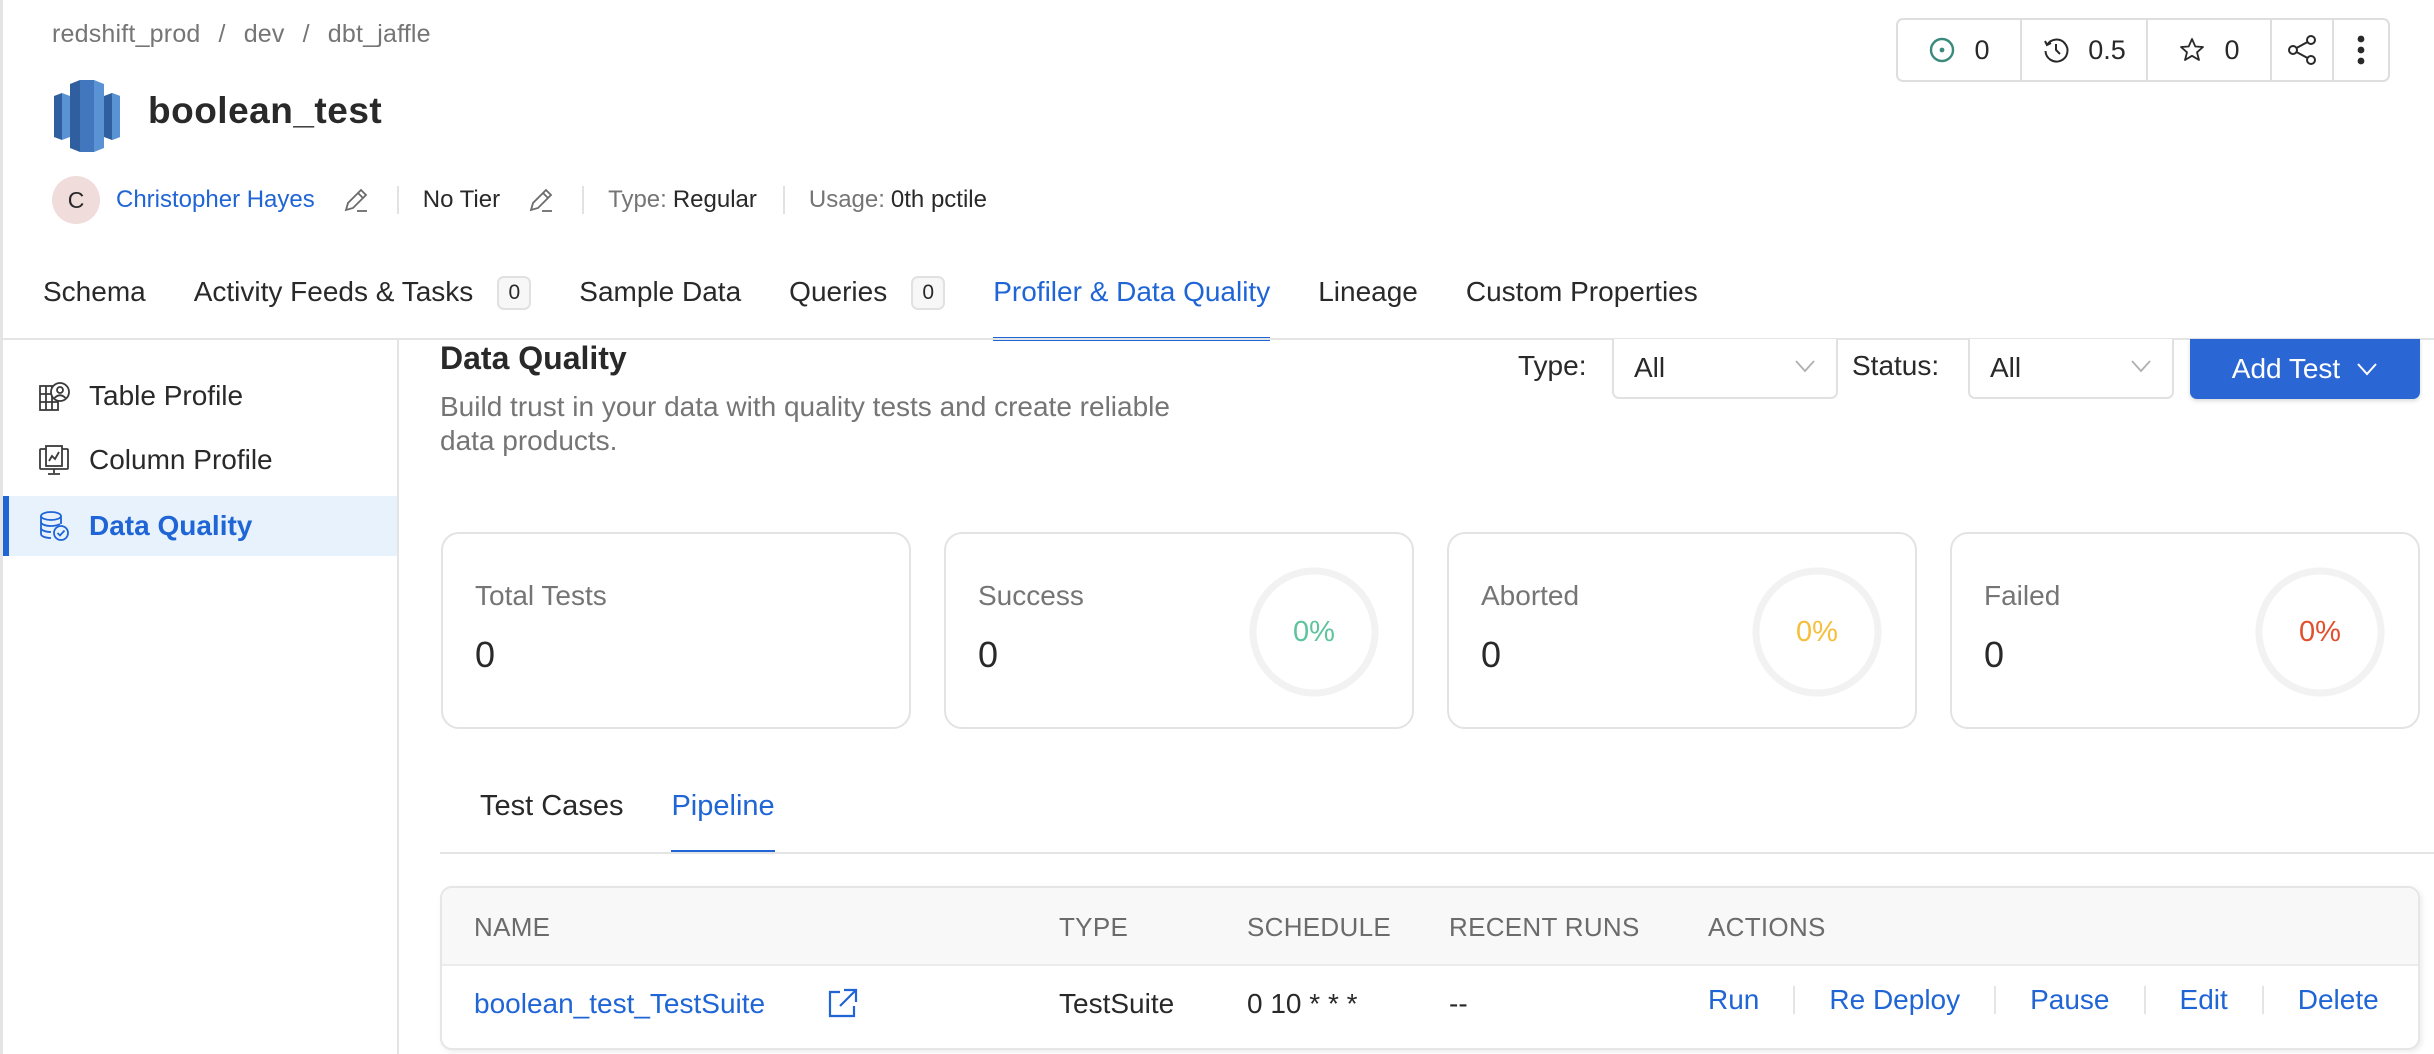  I want to click on table-profile-icon, so click(54, 396).